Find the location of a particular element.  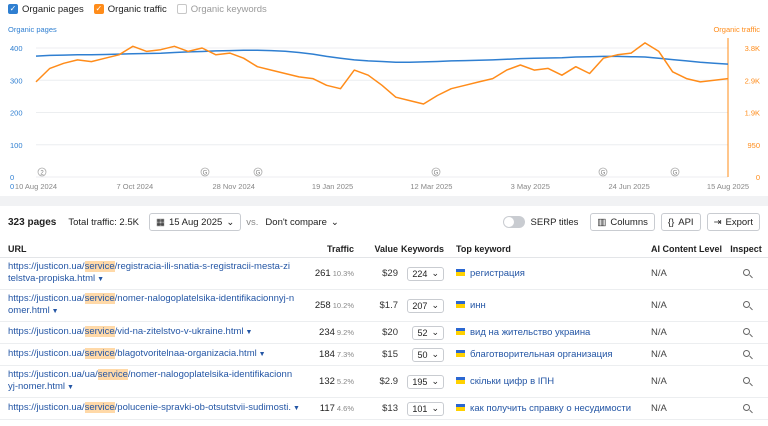

header-url: URL is located at coordinates (150, 249).